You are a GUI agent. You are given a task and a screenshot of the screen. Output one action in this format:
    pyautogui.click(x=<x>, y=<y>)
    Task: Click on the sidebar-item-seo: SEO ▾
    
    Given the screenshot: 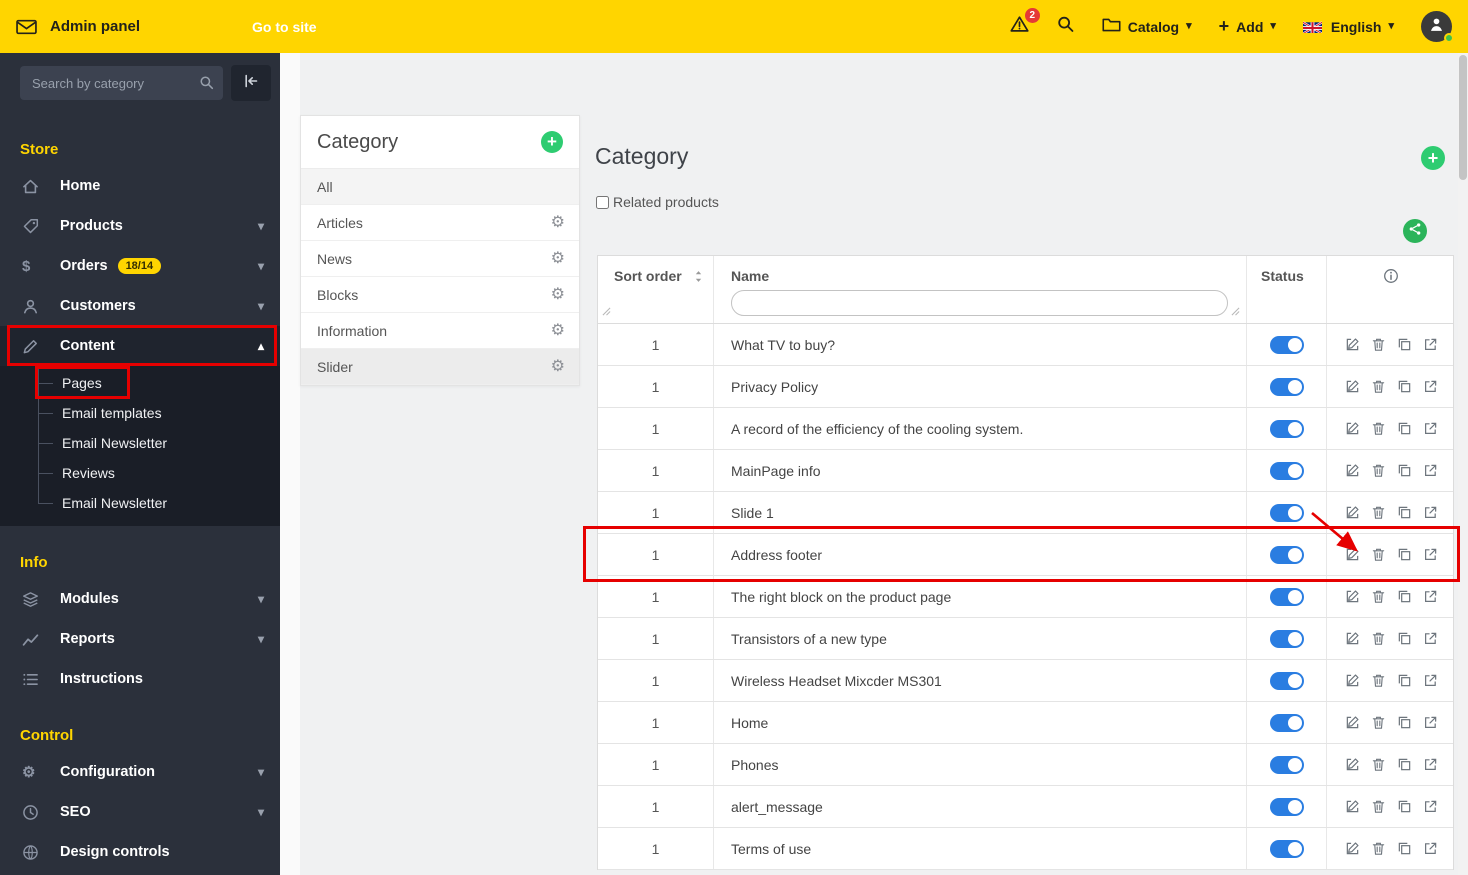 What is the action you would take?
    pyautogui.click(x=140, y=812)
    